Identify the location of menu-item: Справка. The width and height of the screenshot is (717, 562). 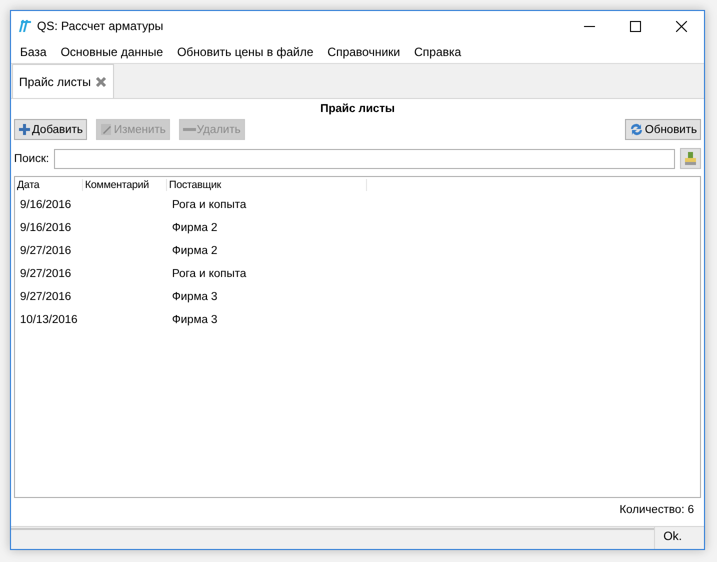
(437, 52).